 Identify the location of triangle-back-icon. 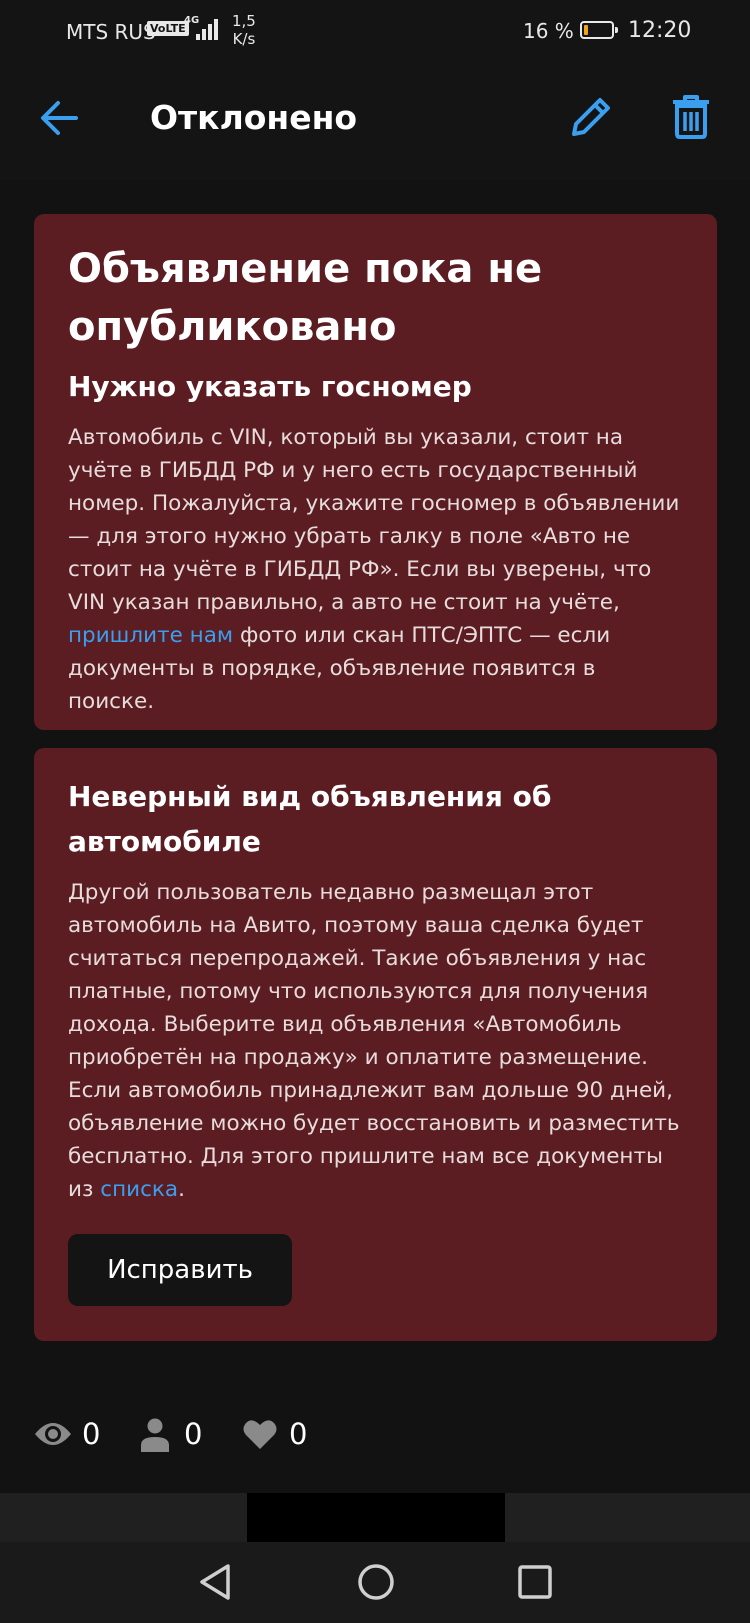
(215, 1582).